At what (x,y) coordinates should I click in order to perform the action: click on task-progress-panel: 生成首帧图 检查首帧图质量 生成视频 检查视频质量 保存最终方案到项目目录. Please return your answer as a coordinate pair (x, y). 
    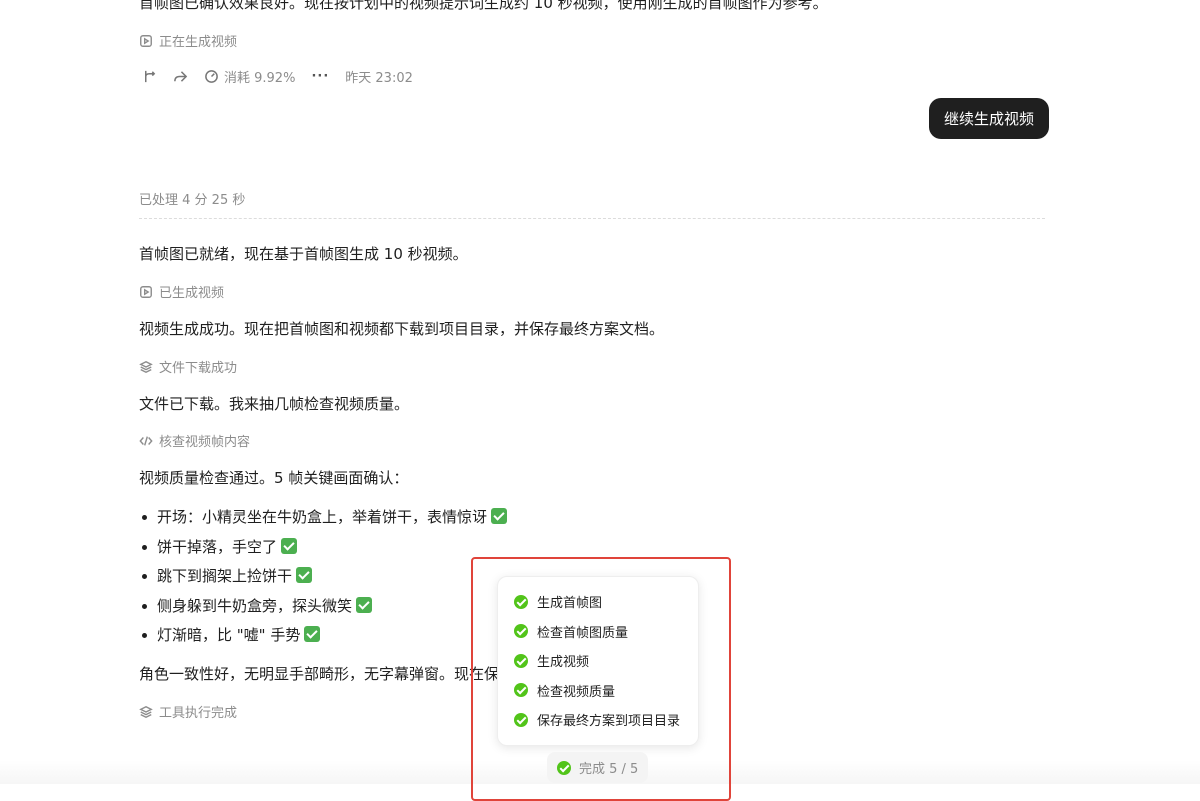
    Looking at the image, I should click on (598, 661).